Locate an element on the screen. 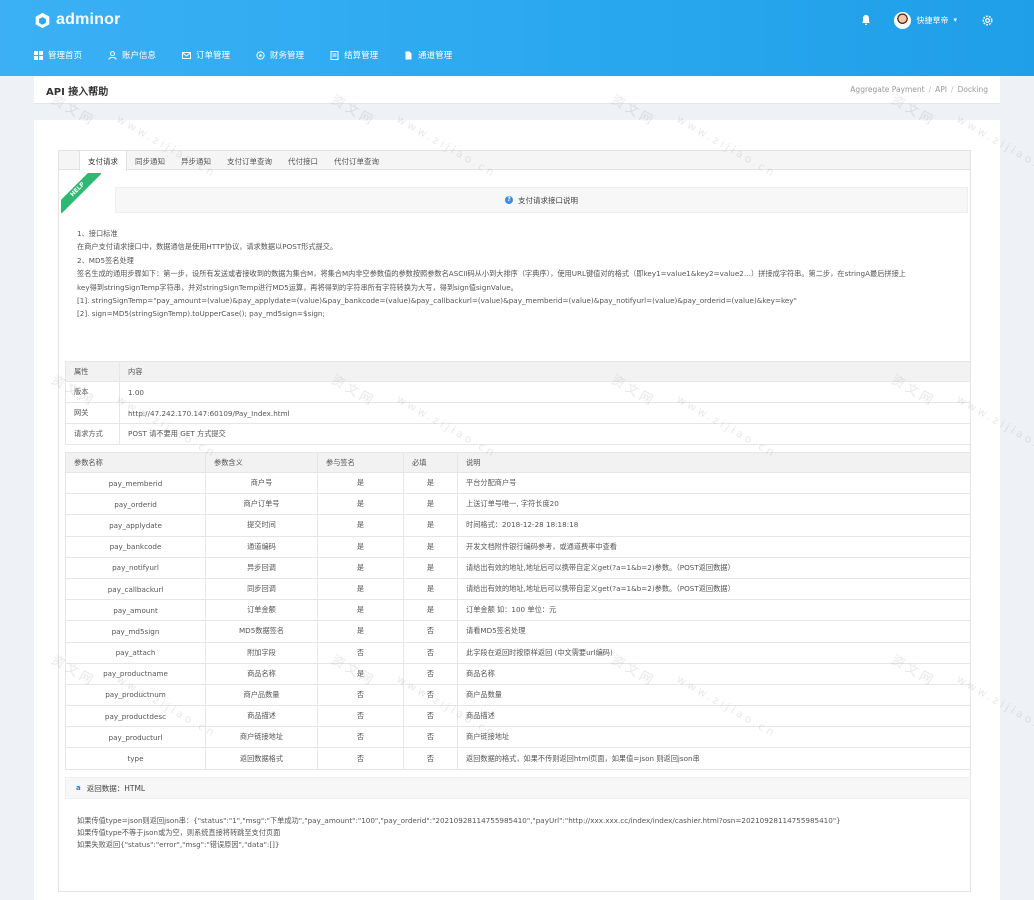 The height and width of the screenshot is (900, 1034). nav-item-settlement: 结算管理 is located at coordinates (354, 55).